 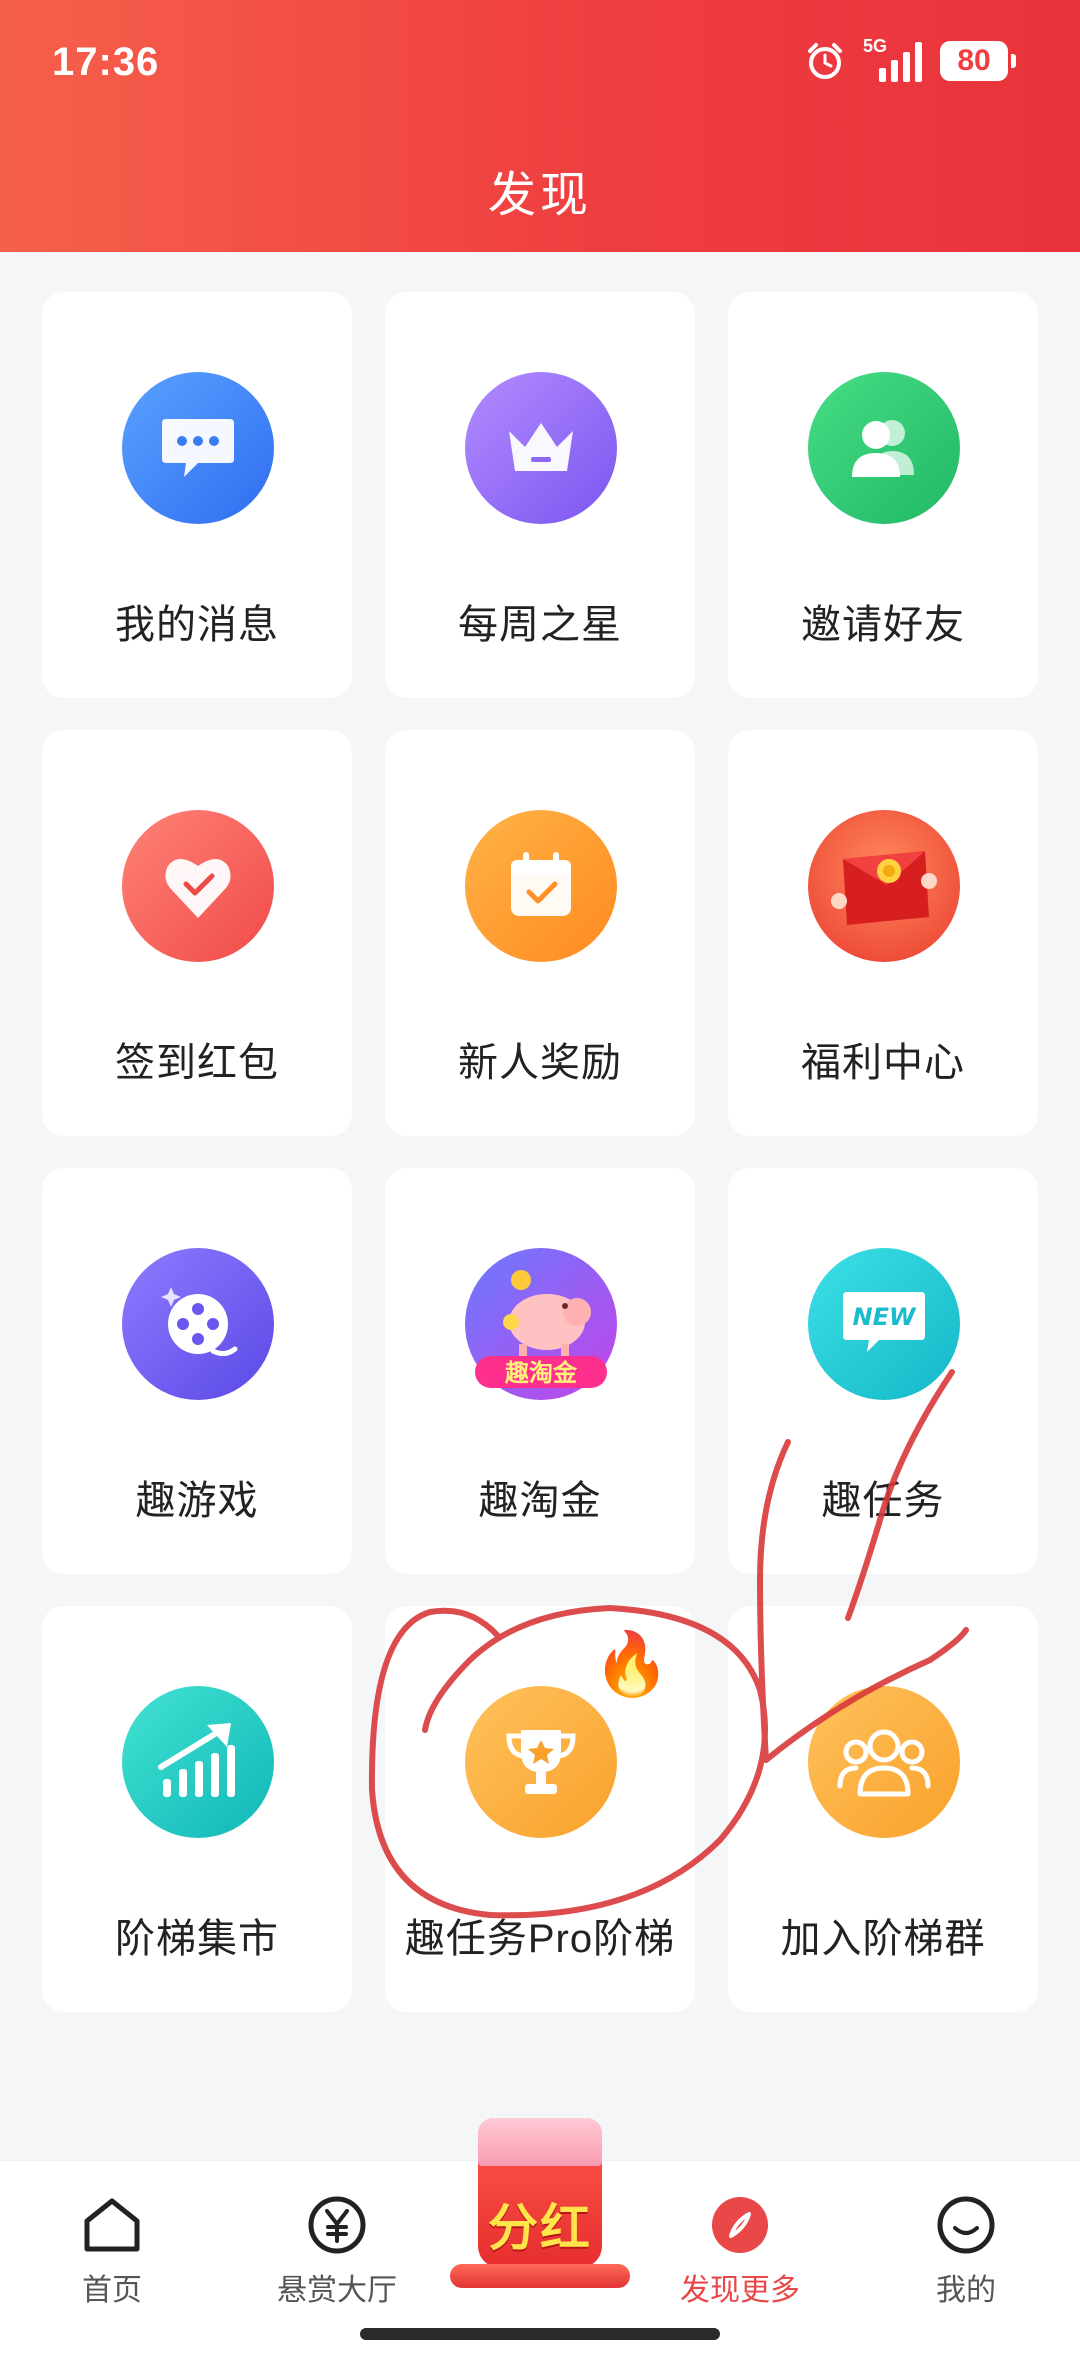 I want to click on card-label: 趣淘金, so click(x=540, y=1501).